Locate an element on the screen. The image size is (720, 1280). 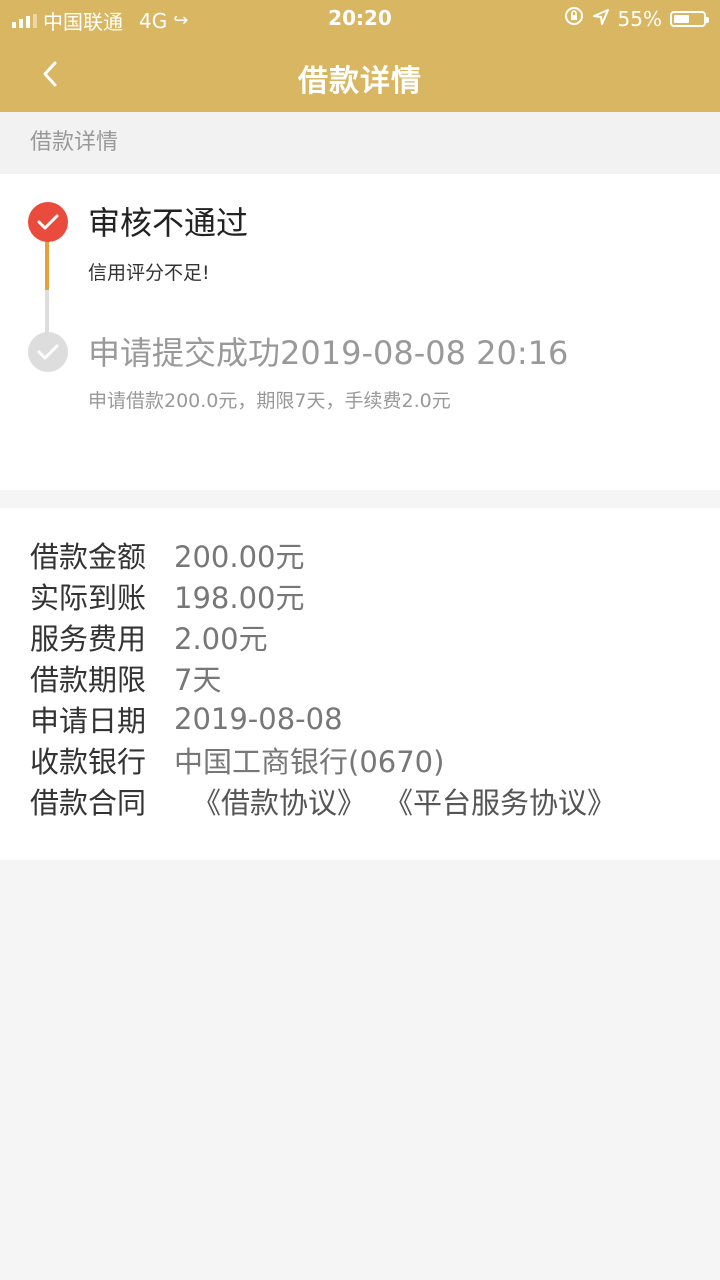
location-icon is located at coordinates (601, 19).